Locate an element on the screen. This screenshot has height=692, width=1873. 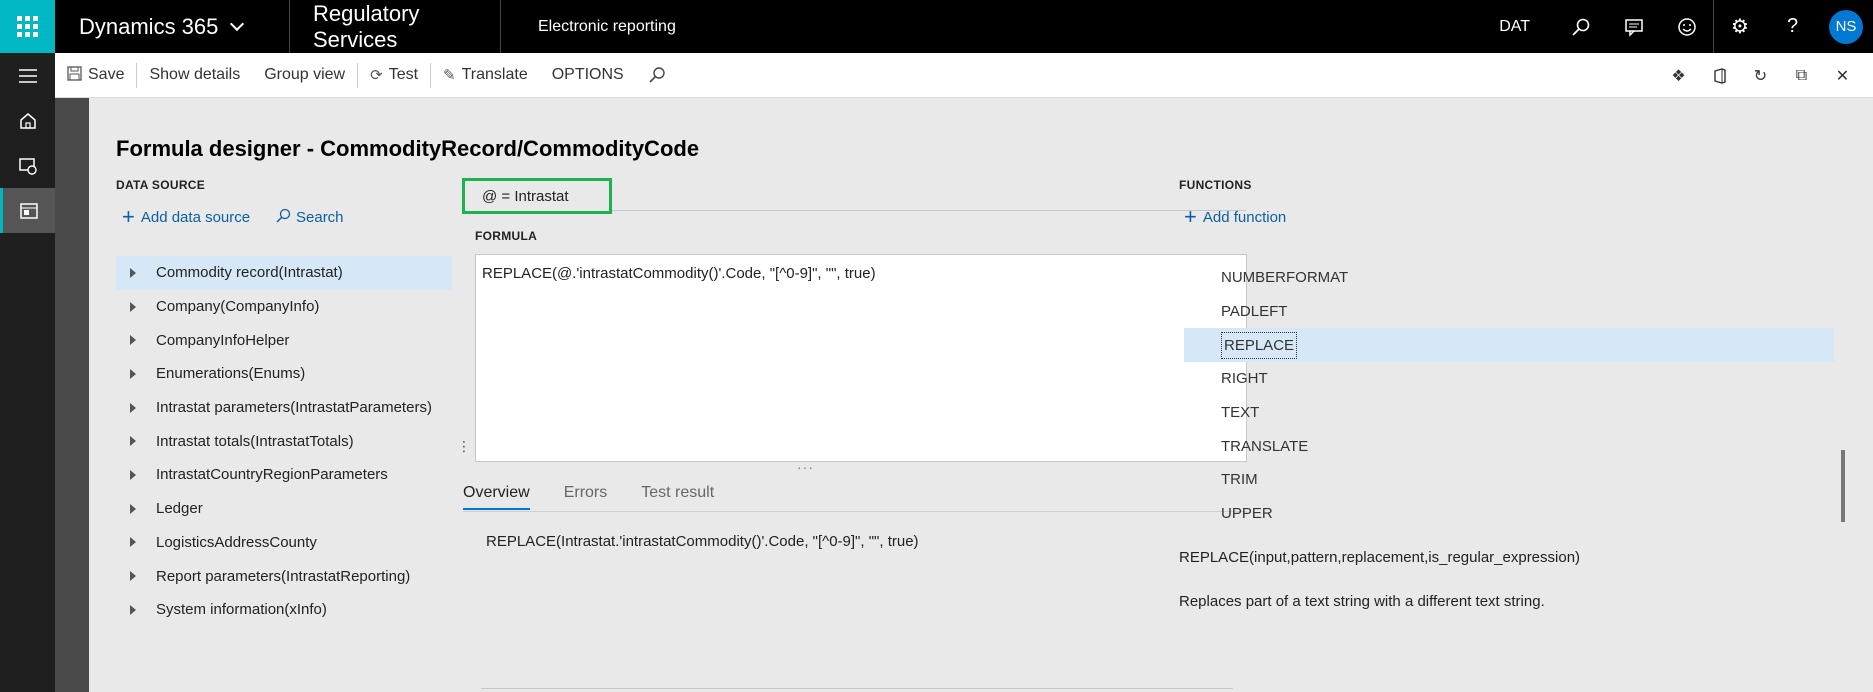
functions-heading: FUNCTIONS is located at coordinates (1215, 185).